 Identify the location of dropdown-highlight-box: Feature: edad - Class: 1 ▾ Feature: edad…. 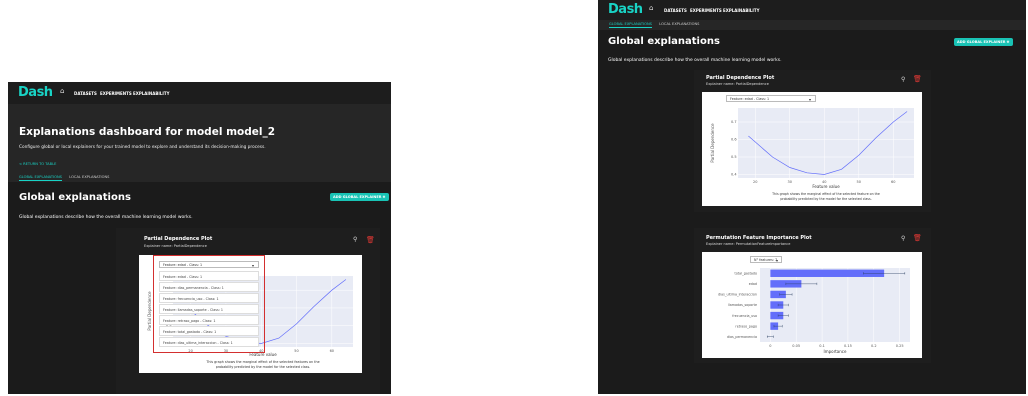
(209, 304).